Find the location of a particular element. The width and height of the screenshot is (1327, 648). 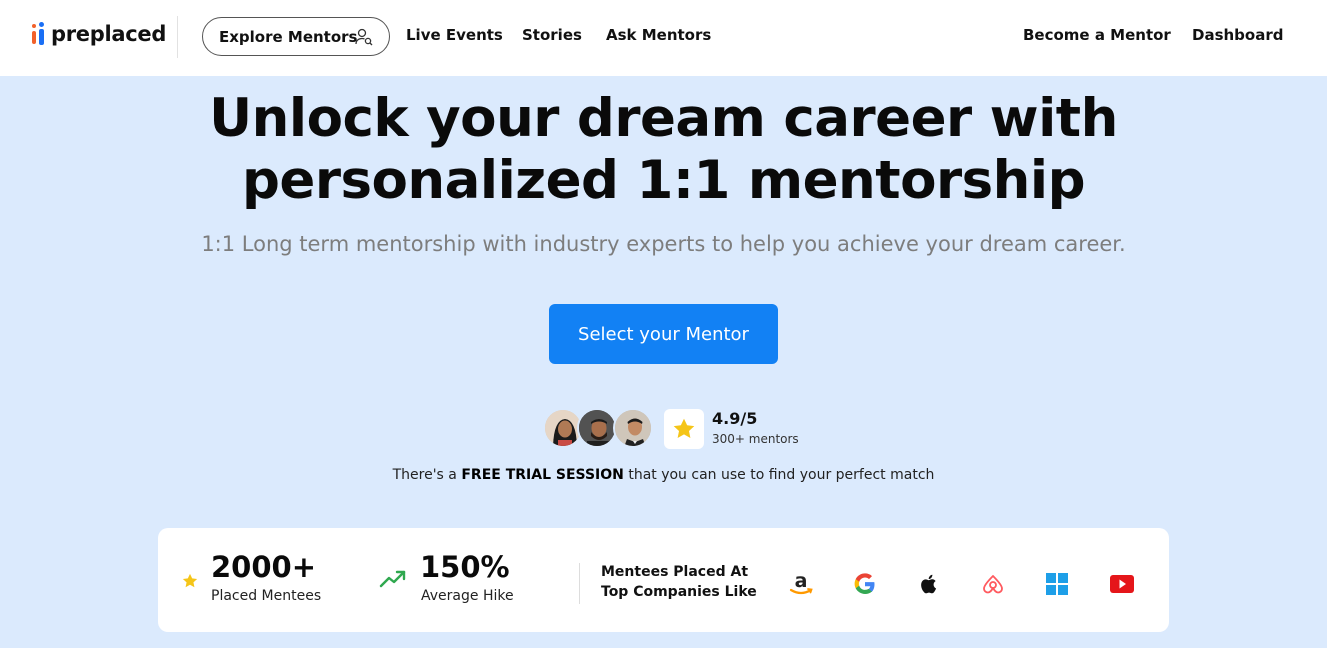

select-mentor-button: Select your Mentor is located at coordinates (663, 334).